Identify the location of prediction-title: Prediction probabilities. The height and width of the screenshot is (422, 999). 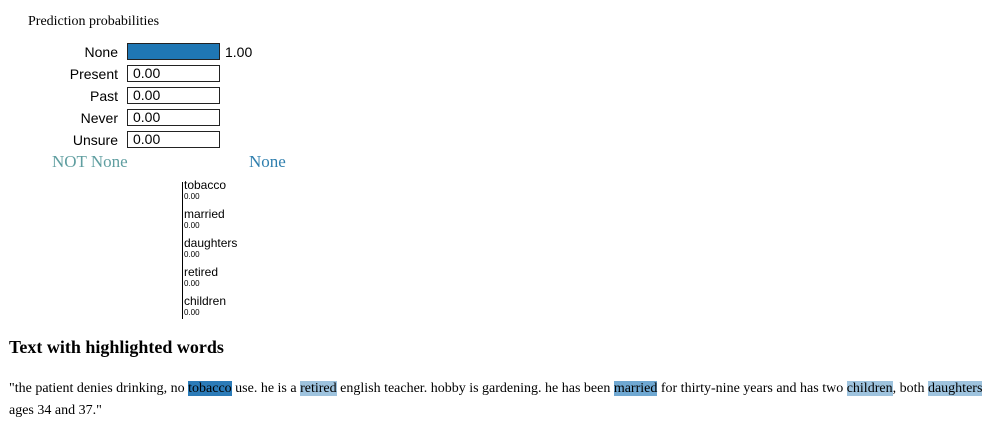
(94, 21).